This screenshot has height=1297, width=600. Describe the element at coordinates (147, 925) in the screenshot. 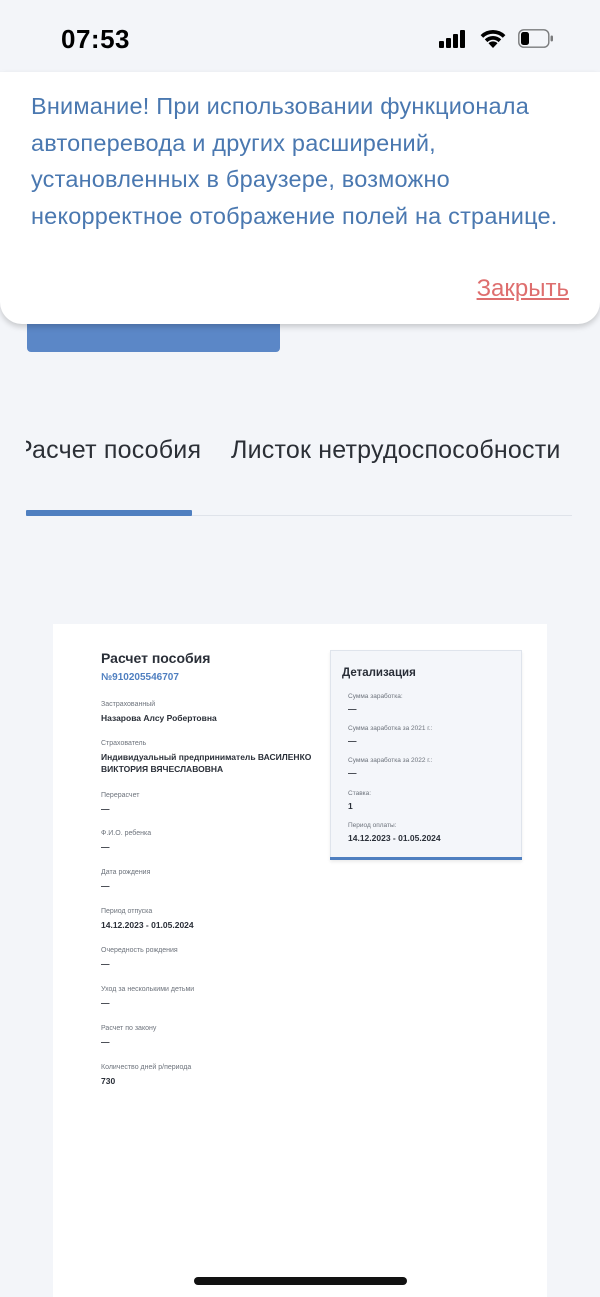

I see `leave-period-value: 14.12.2023 - 01.05.2024` at that location.